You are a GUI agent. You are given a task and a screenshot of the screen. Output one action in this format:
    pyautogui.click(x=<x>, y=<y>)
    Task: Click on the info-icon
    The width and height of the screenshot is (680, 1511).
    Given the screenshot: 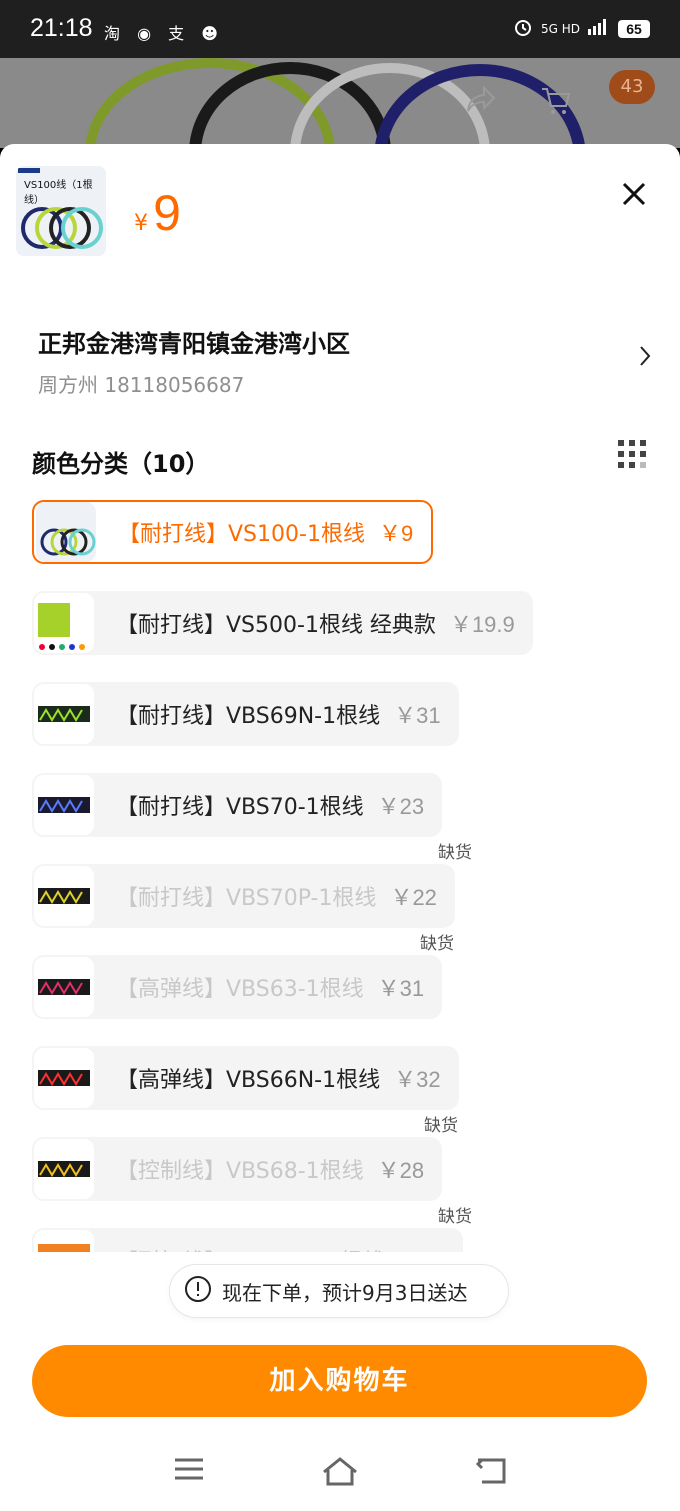 What is the action you would take?
    pyautogui.click(x=198, y=1291)
    